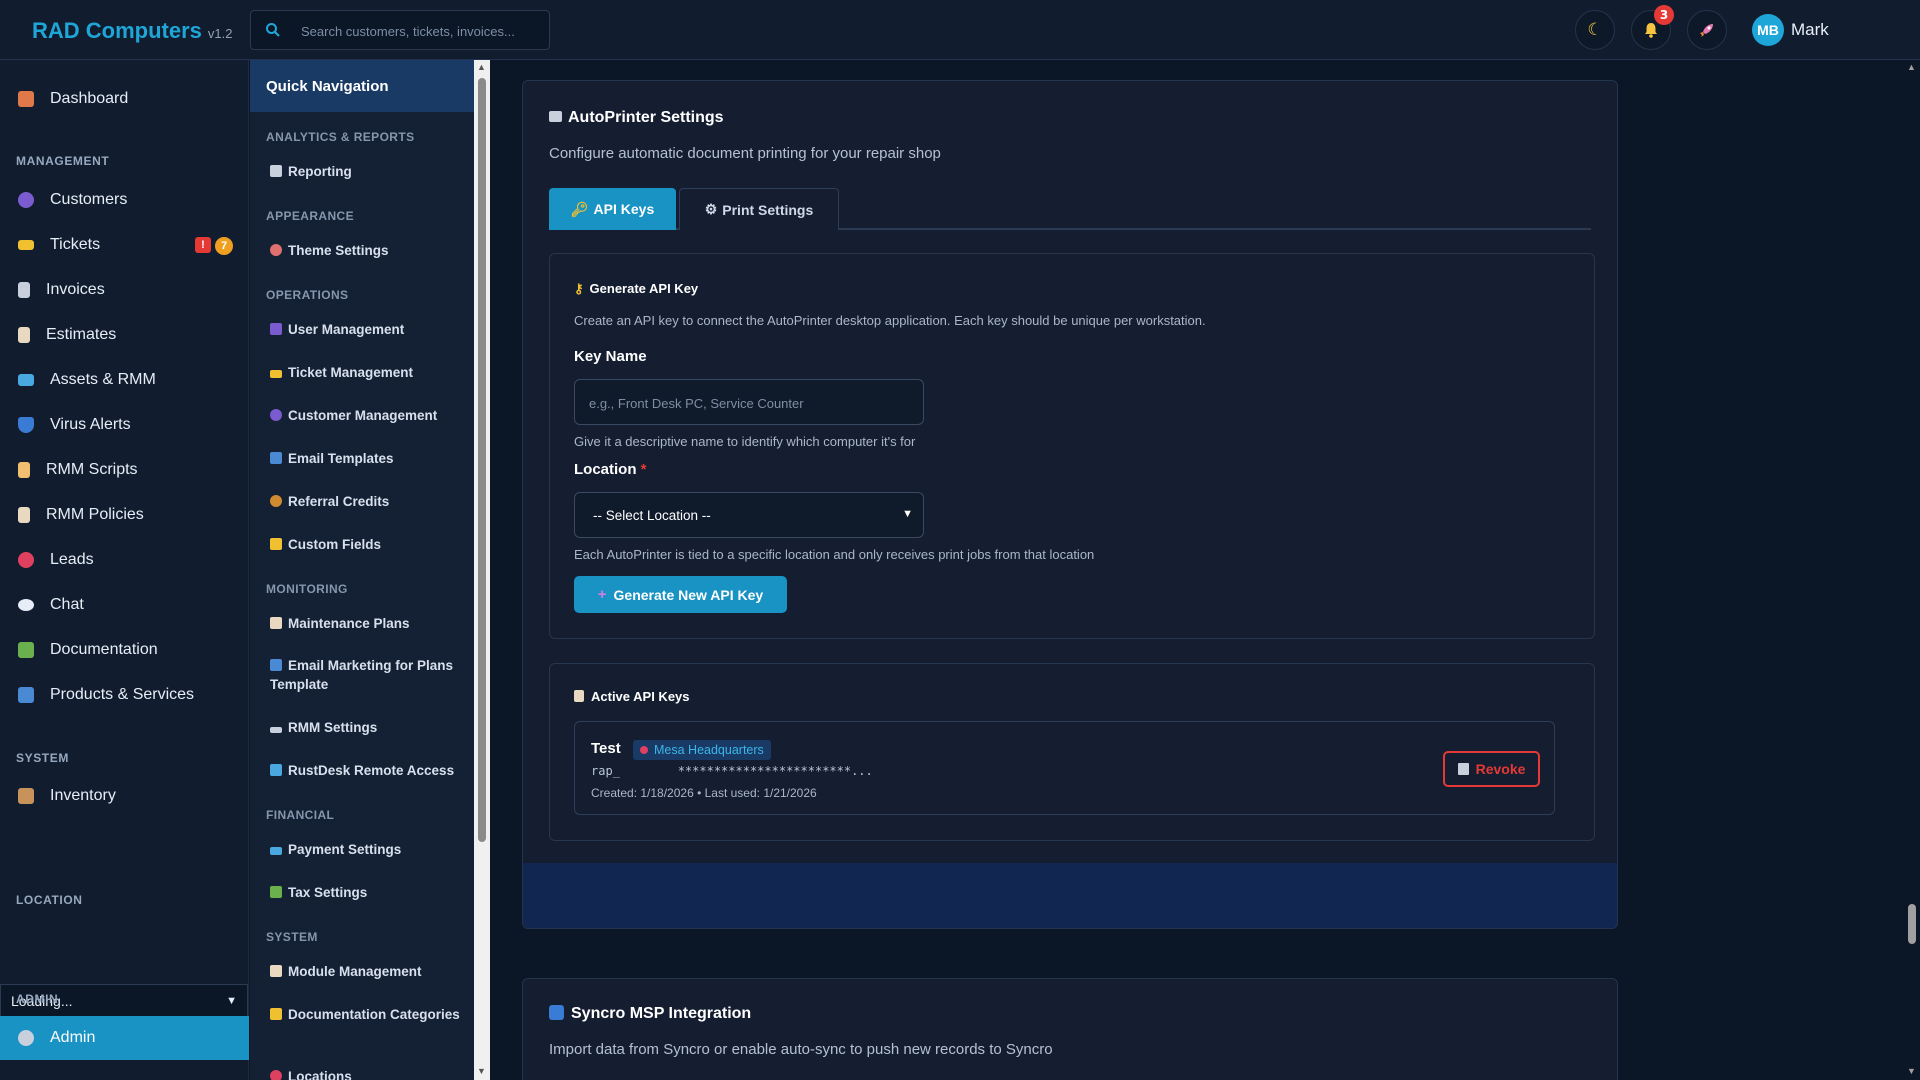 The height and width of the screenshot is (1080, 1920). I want to click on user-icon, so click(276, 415).